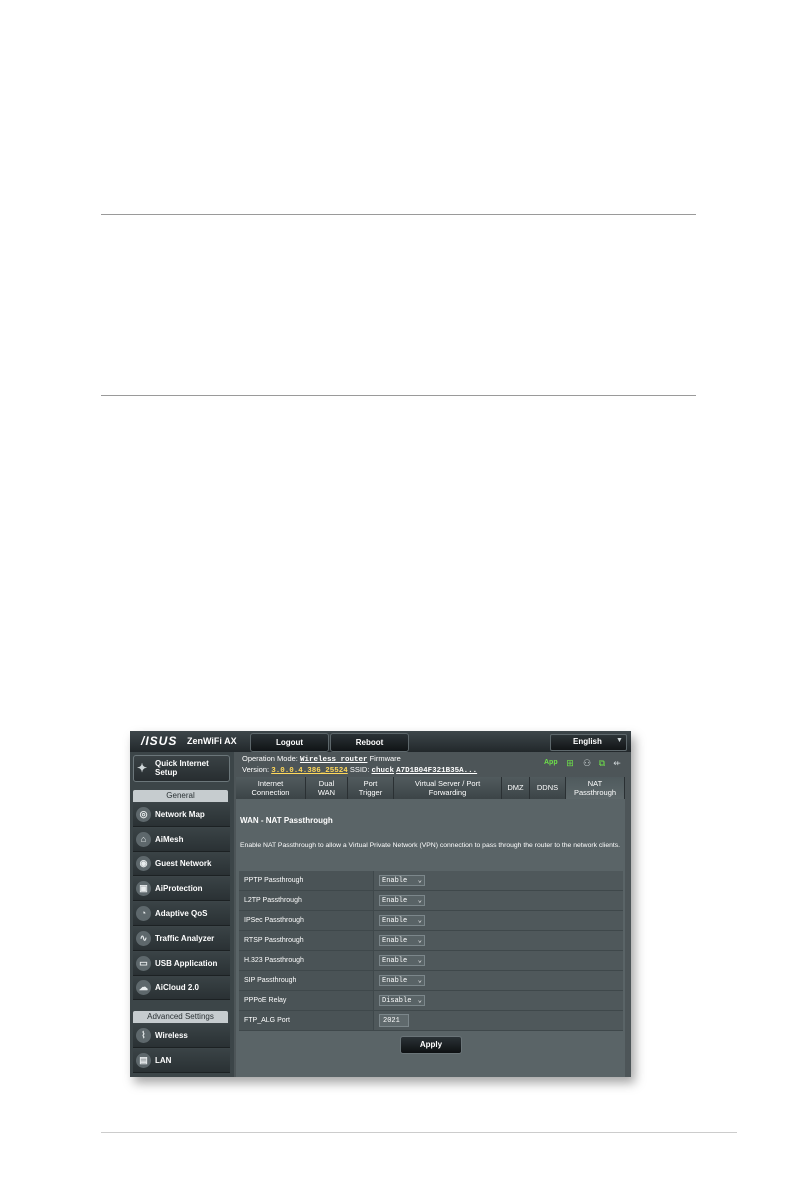 The height and width of the screenshot is (1196, 794). What do you see at coordinates (169, 839) in the screenshot?
I see `nav-label: AiMesh` at bounding box center [169, 839].